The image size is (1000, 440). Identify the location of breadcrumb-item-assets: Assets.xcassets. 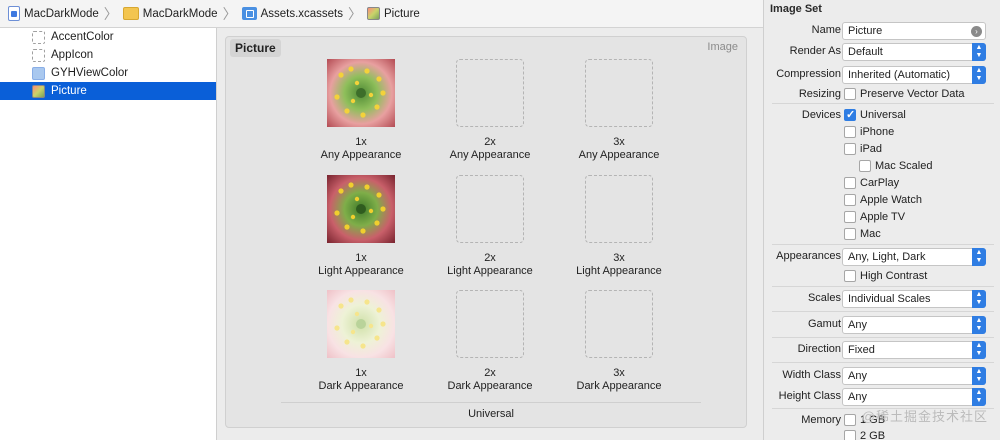
(292, 13).